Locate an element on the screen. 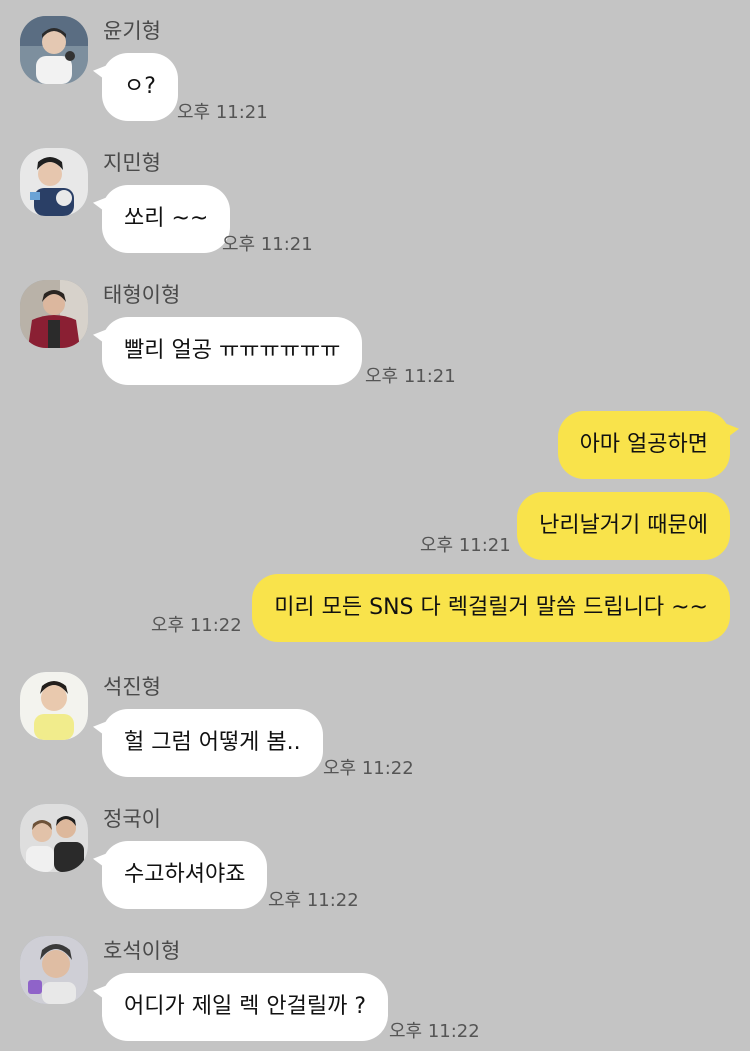 The width and height of the screenshot is (750, 1051). message-bubble: 쏘리 ~~ is located at coordinates (166, 219).